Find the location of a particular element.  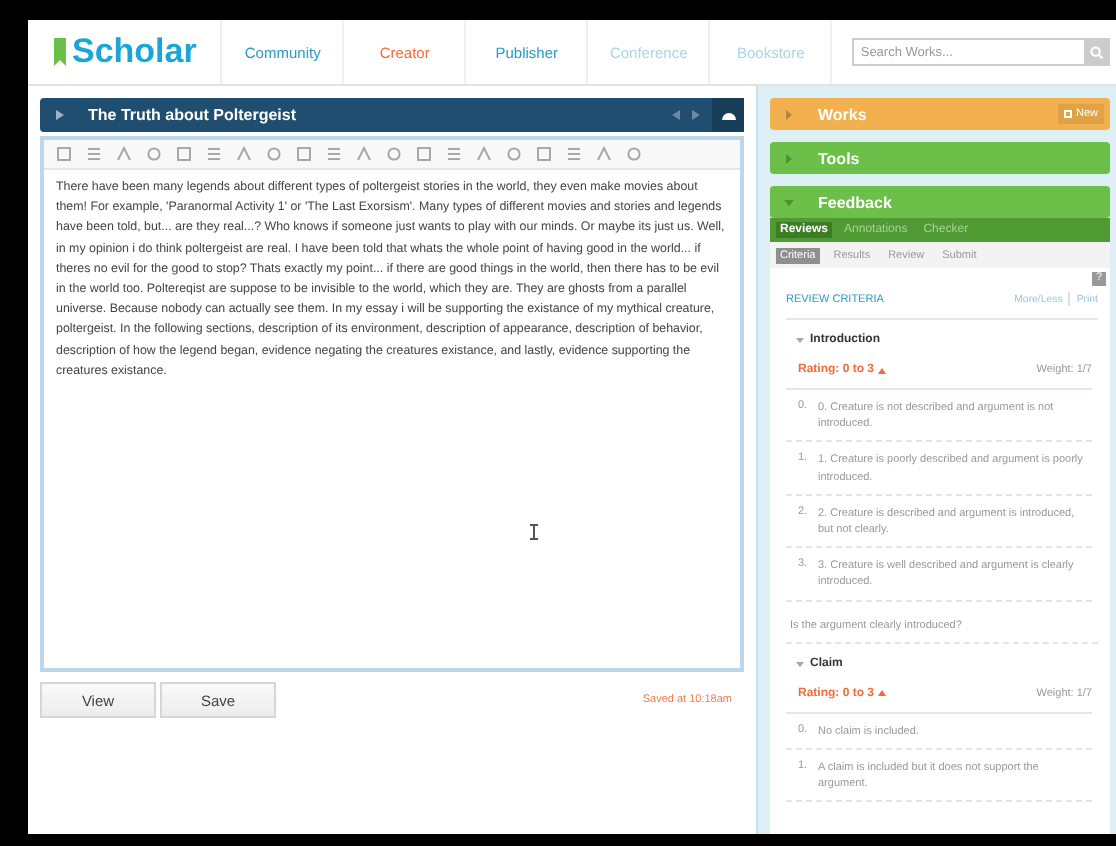

settings-button is located at coordinates (728, 115).